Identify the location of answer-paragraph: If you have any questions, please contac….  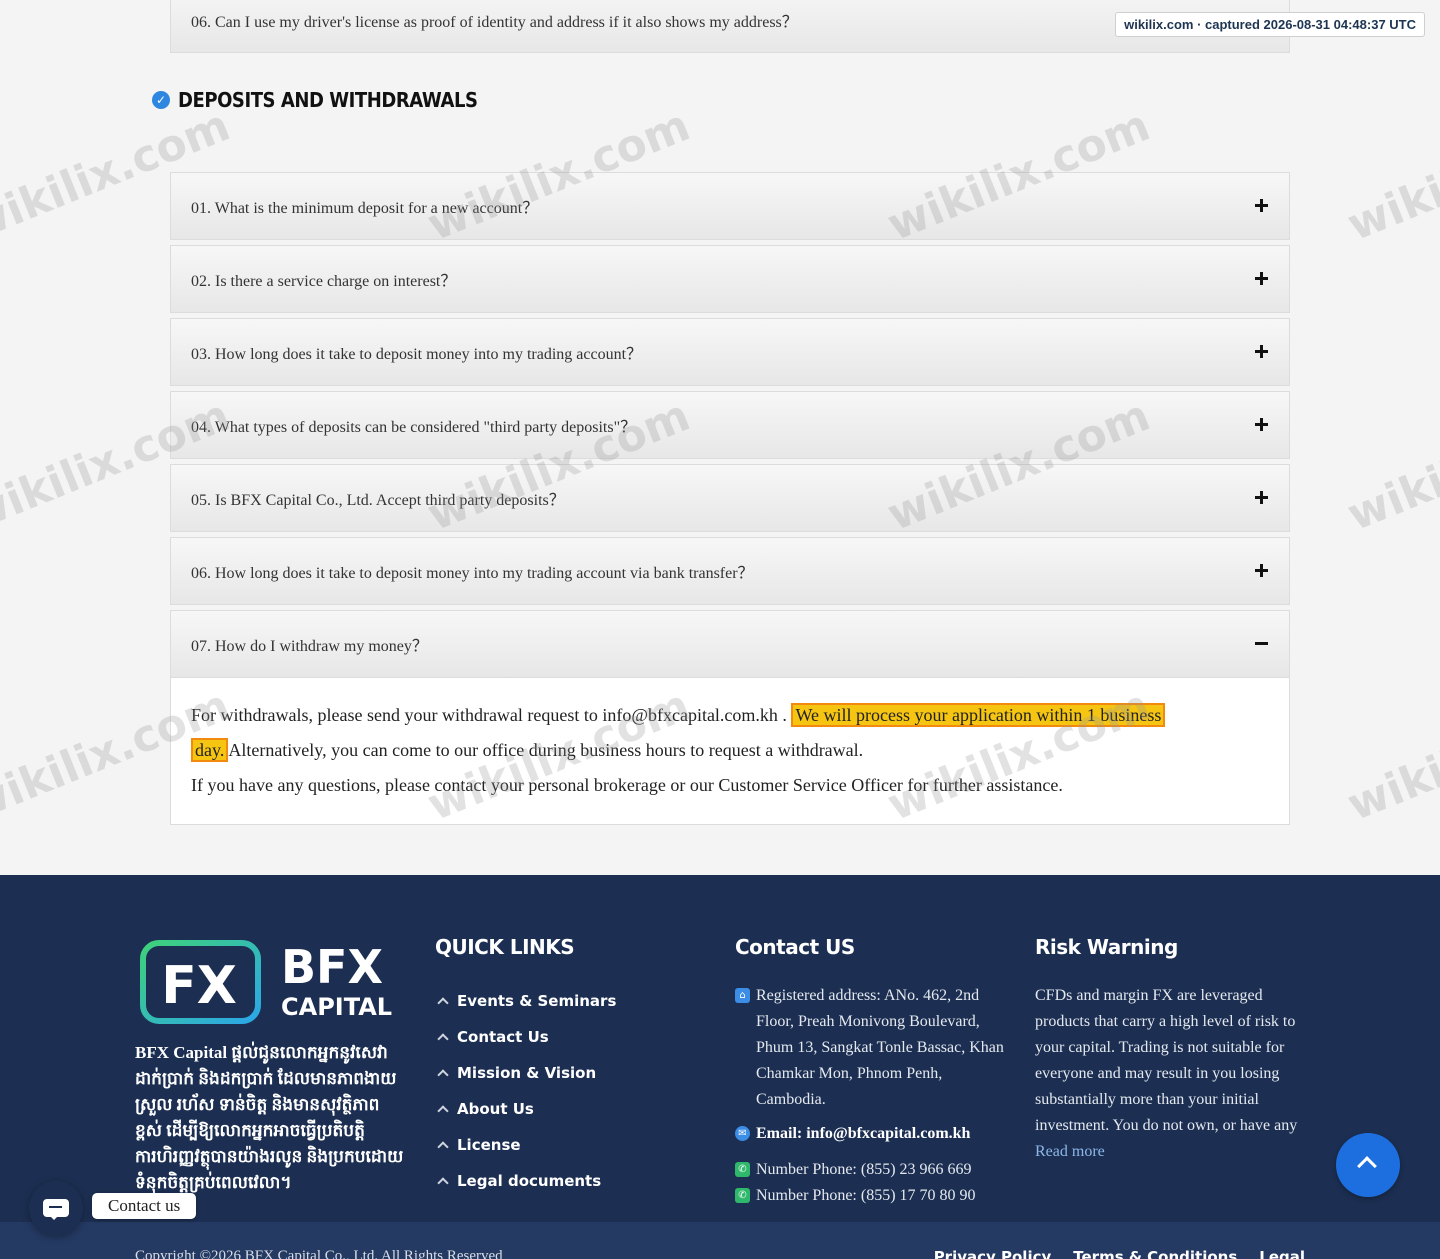
(627, 785).